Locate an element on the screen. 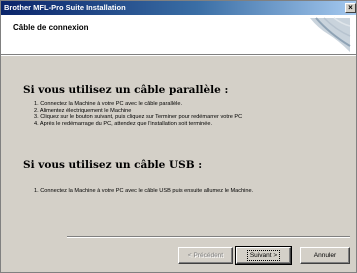  next-button: Suivant > is located at coordinates (263, 255).